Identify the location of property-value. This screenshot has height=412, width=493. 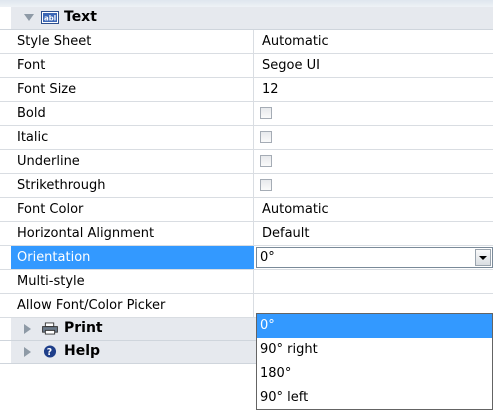
(374, 281).